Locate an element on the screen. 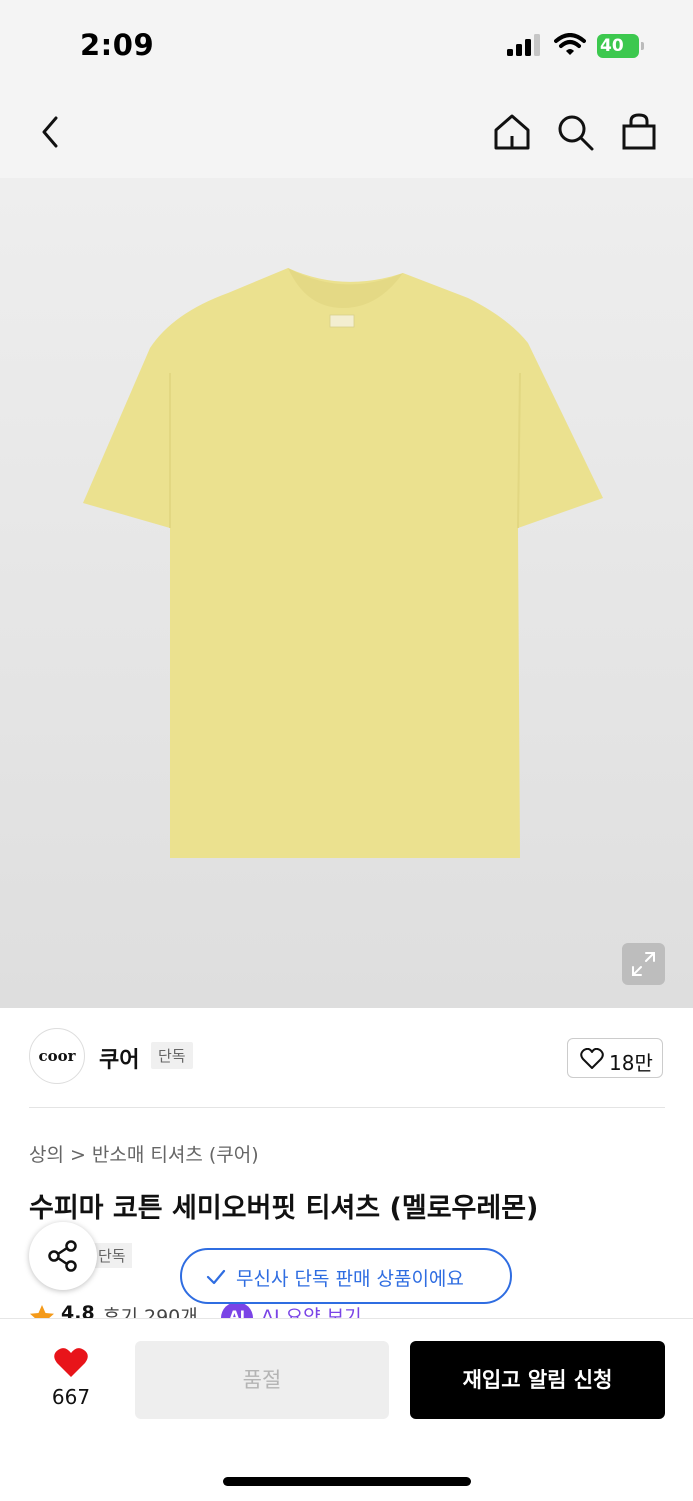 This screenshot has height=1501, width=693. product-exclusive-badge: 단독 is located at coordinates (112, 1255).